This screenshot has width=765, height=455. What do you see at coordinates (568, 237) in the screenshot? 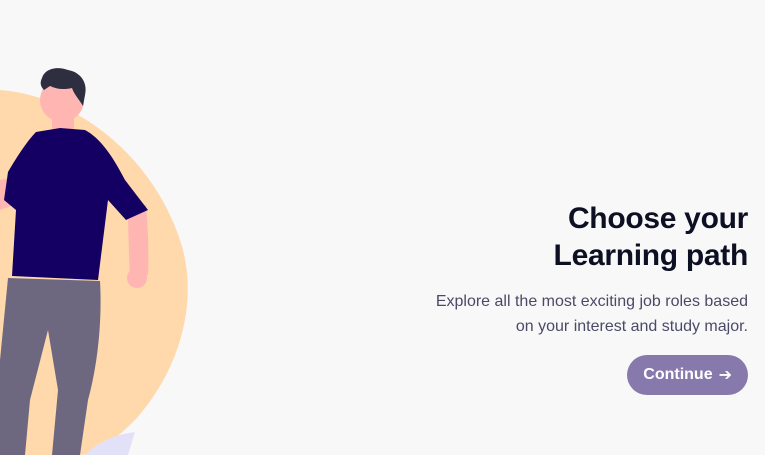
I see `page-title: Choose your Learning path` at bounding box center [568, 237].